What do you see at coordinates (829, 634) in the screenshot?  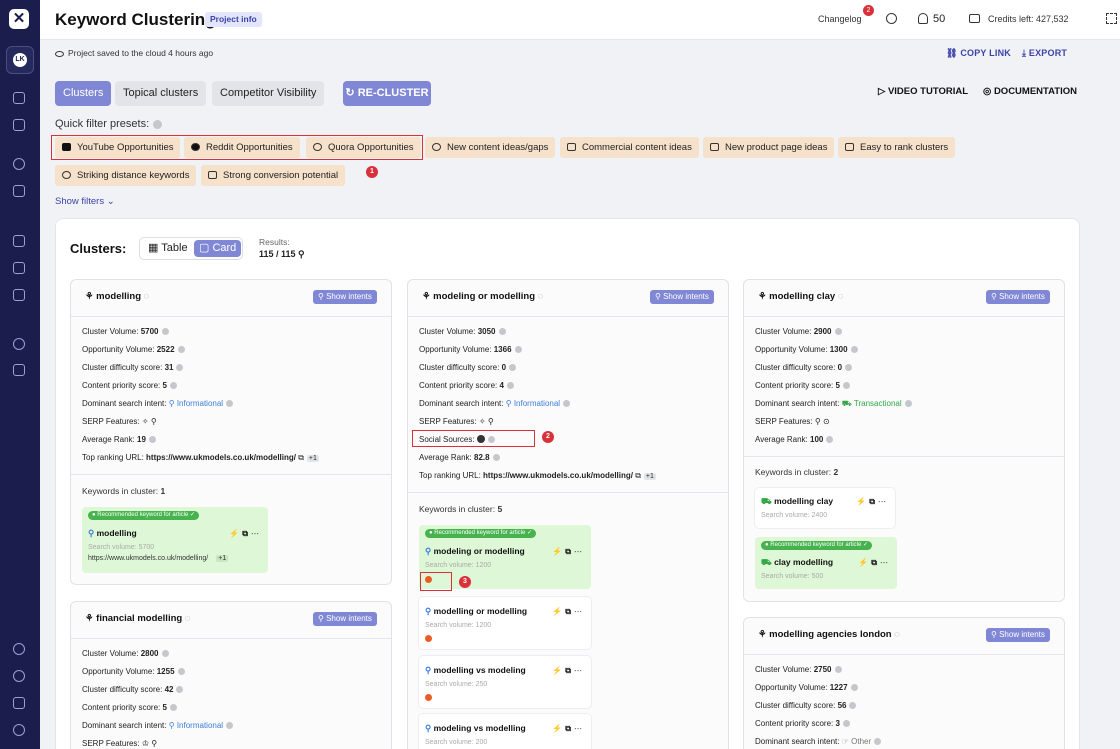 I see `cluster-title: ⚘ modelling agencies london ◌` at bounding box center [829, 634].